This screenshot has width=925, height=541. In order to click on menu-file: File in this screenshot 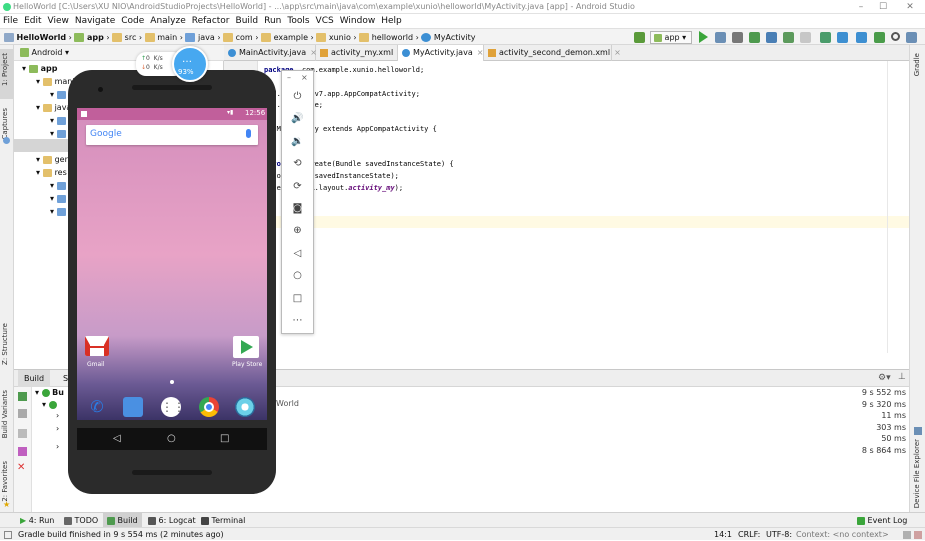, I will do `click(10, 21)`.